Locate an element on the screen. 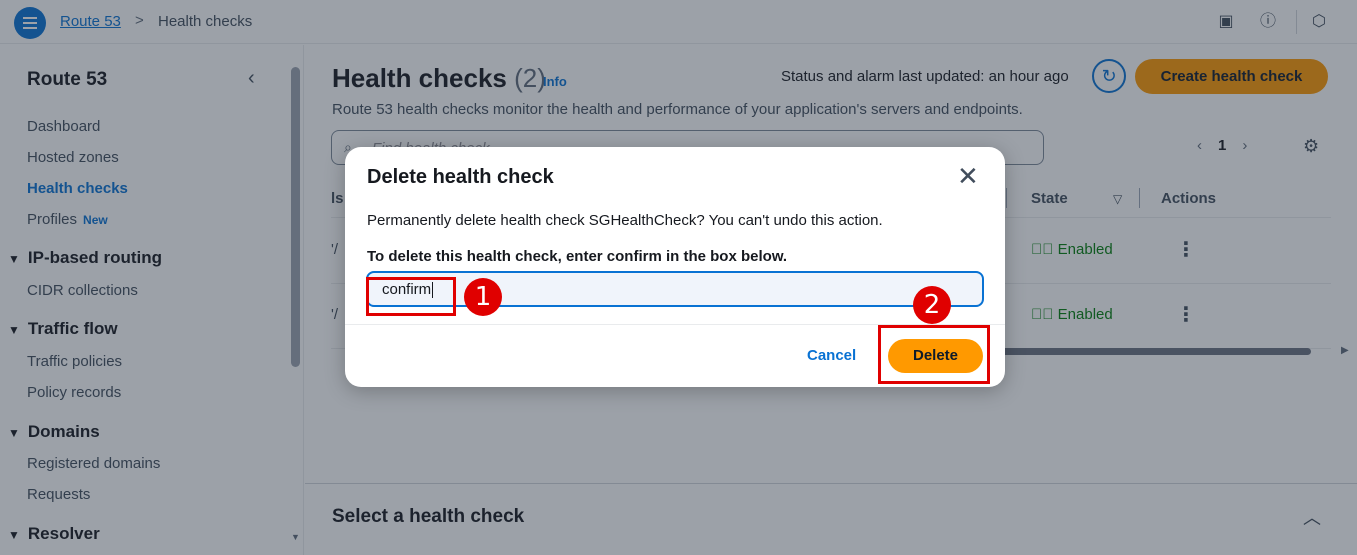  instruction-suffix: in the box below. is located at coordinates (724, 256).